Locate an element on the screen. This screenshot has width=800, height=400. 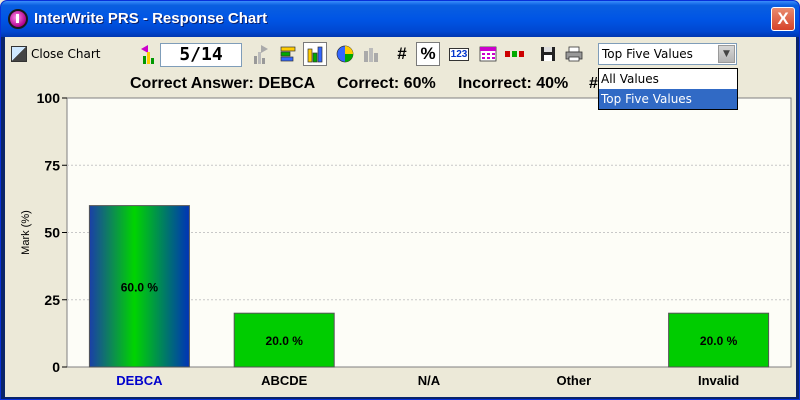
calendar-view-button is located at coordinates (488, 54).